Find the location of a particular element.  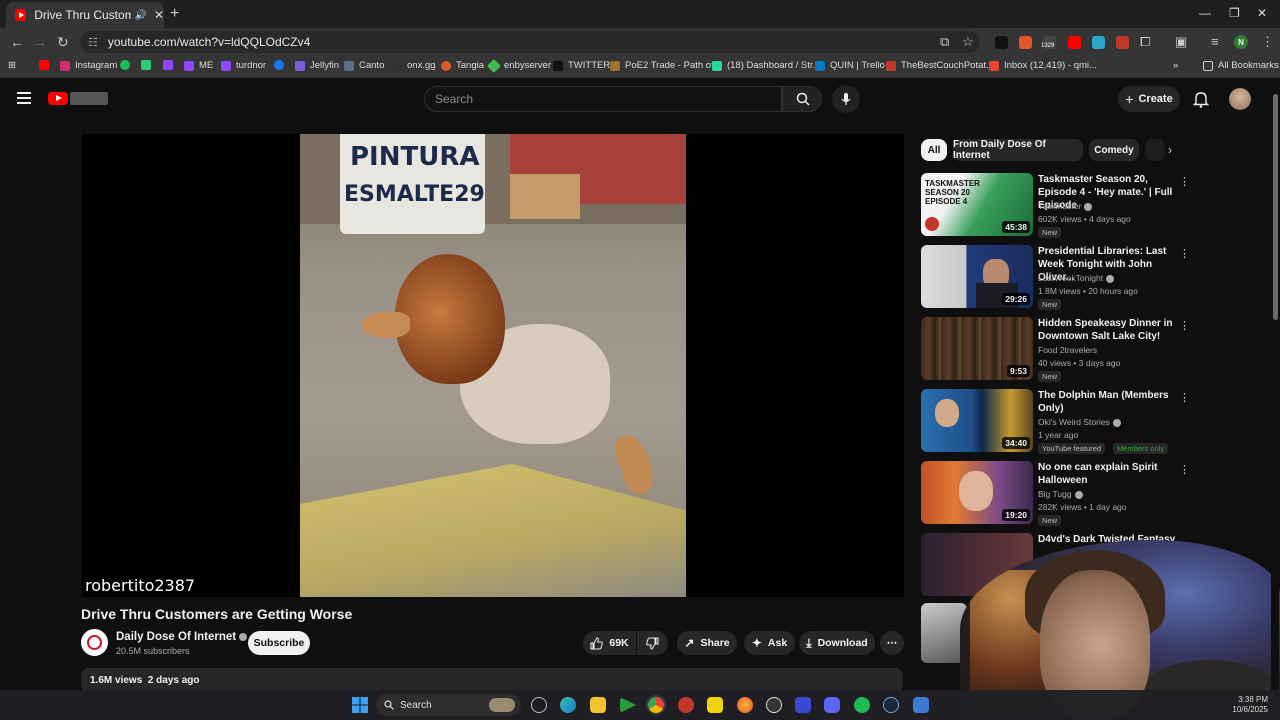

account-avatar is located at coordinates (1240, 99).